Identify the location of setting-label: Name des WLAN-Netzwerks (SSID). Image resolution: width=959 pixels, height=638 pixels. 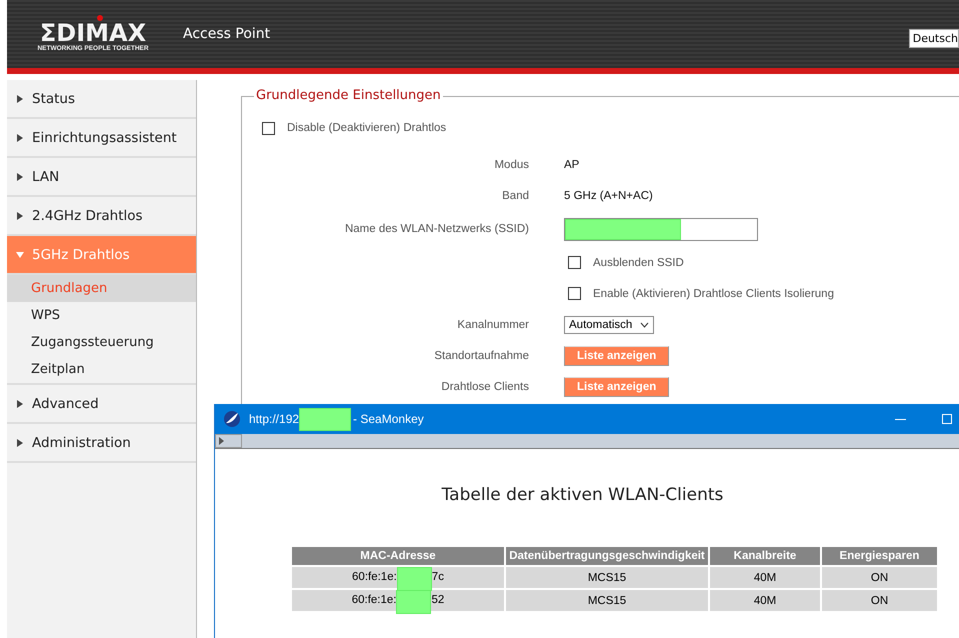
(437, 229).